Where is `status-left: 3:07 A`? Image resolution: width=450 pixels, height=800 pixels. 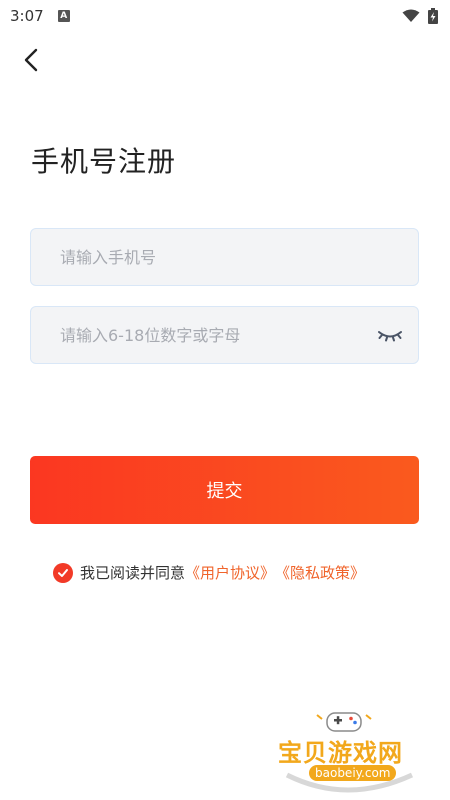 status-left: 3:07 A is located at coordinates (40, 16).